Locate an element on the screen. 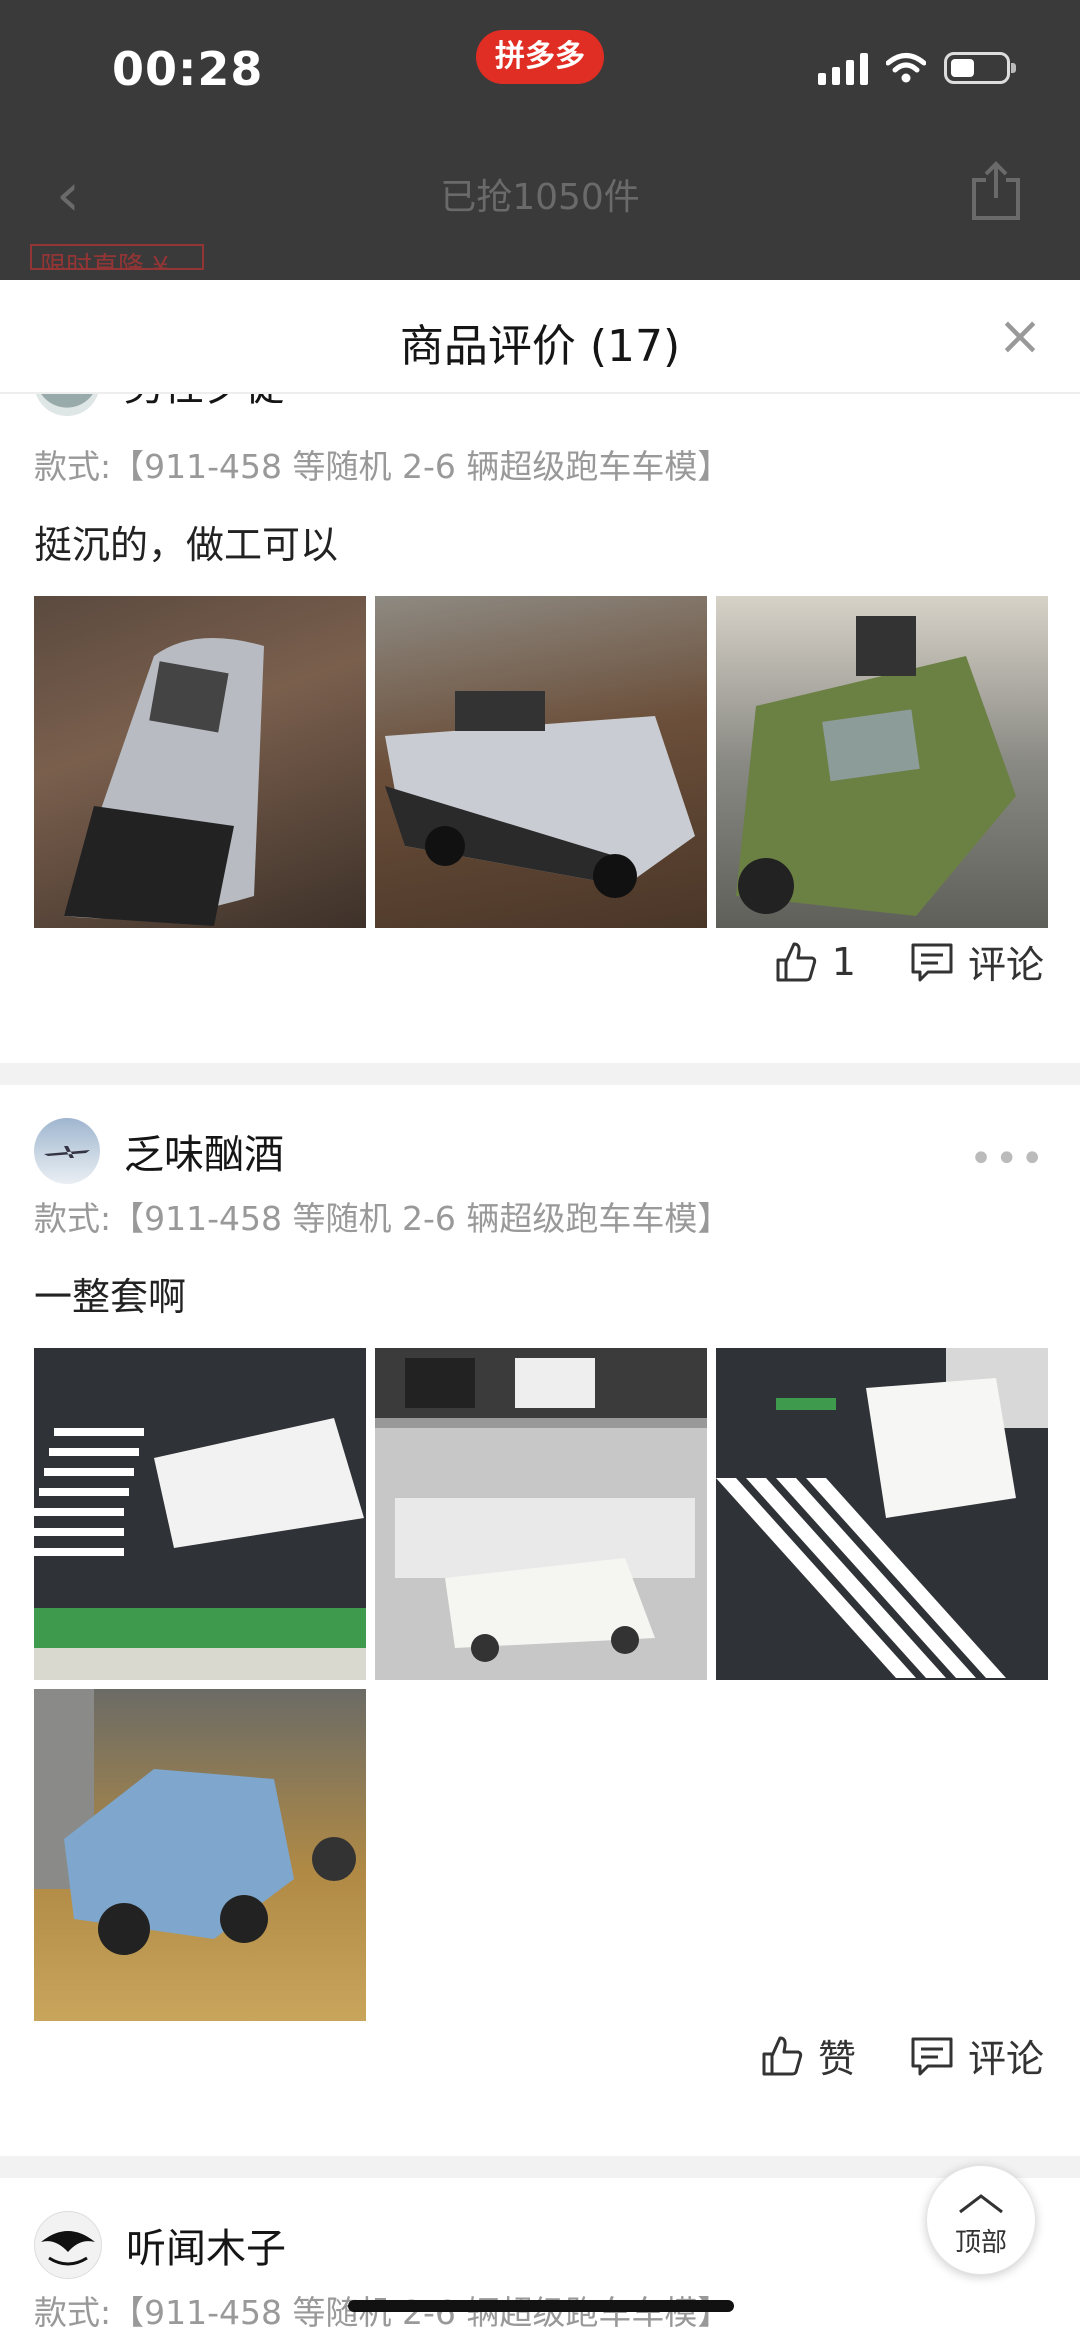  like-count: 1 is located at coordinates (843, 961).